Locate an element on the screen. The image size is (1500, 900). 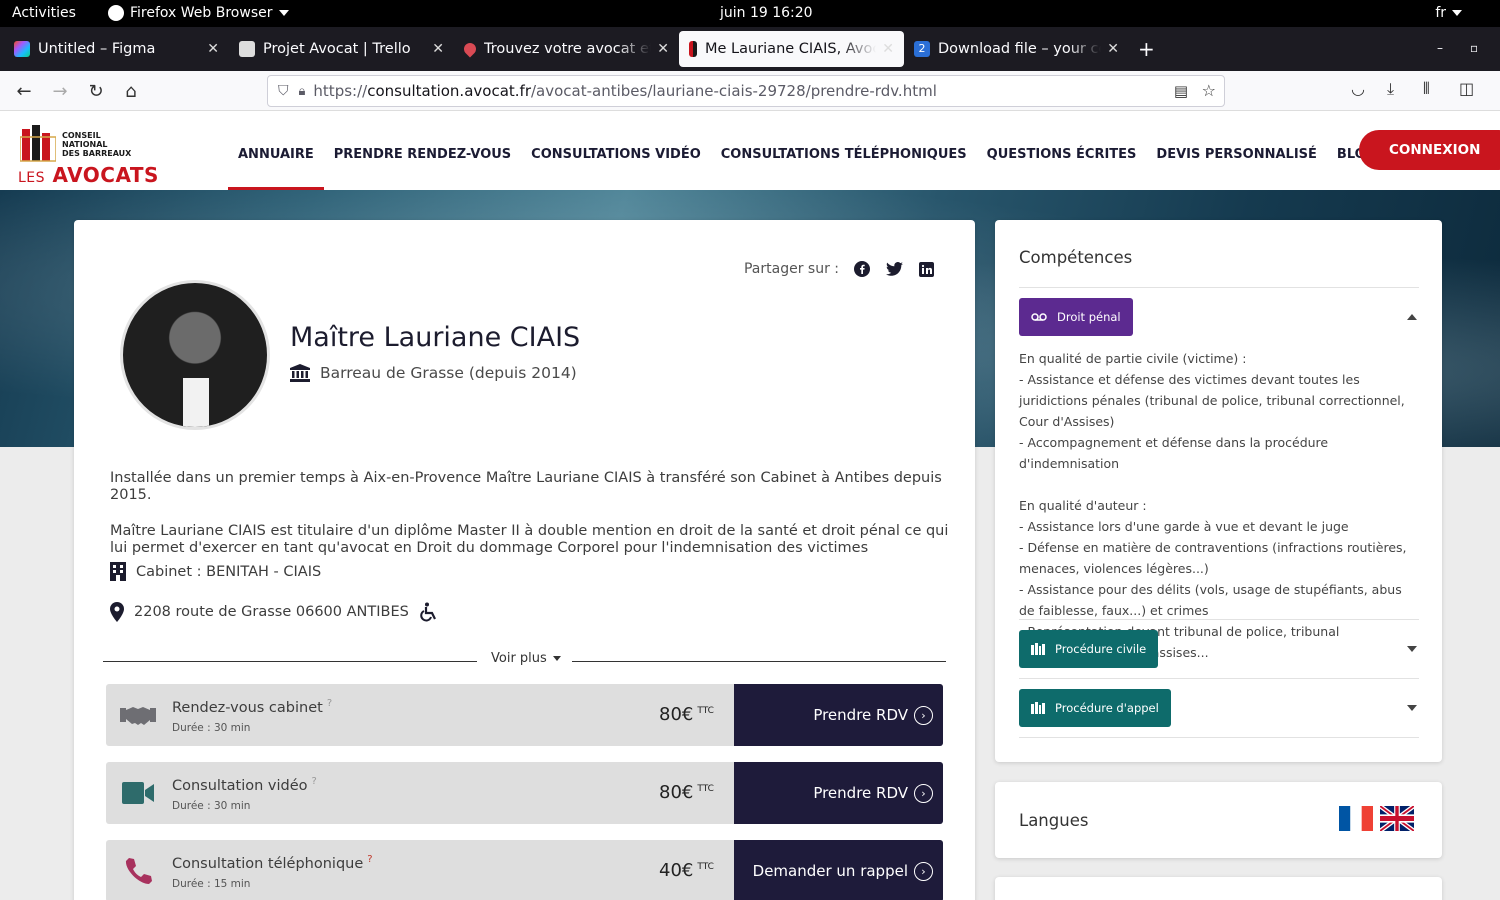
france-flag-icon is located at coordinates (1356, 818).